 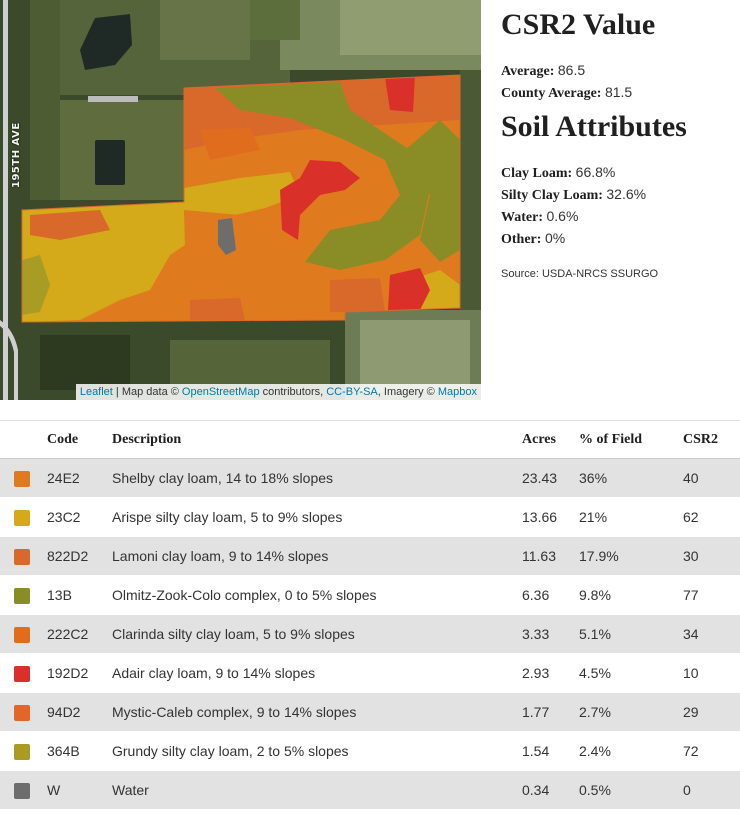 What do you see at coordinates (550, 439) in the screenshot?
I see `header-acres: Acres` at bounding box center [550, 439].